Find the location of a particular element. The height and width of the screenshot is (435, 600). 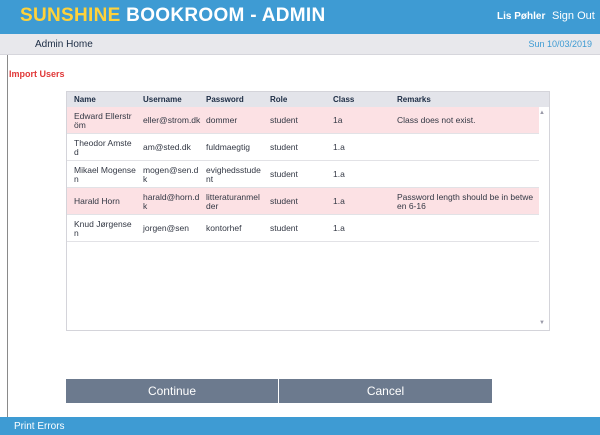

column-header-username: Username is located at coordinates (162, 99).